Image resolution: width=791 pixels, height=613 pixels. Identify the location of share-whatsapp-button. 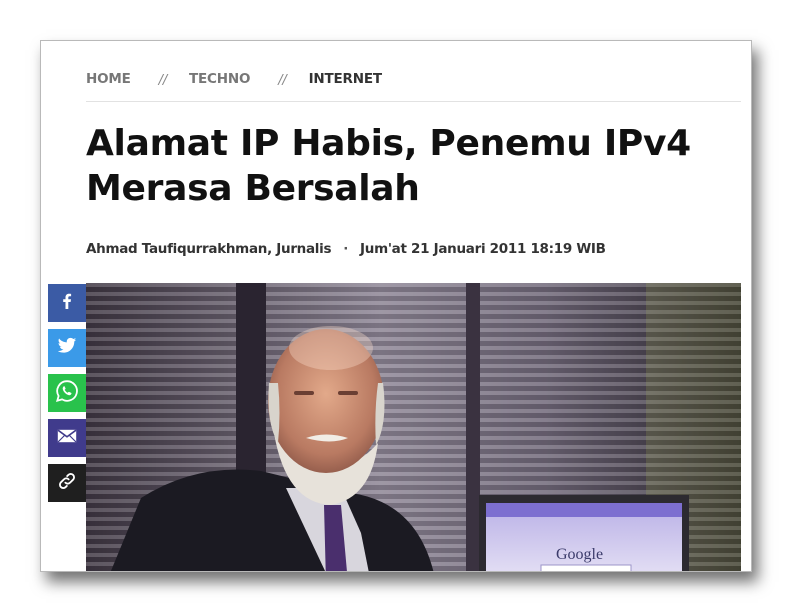
(67, 393).